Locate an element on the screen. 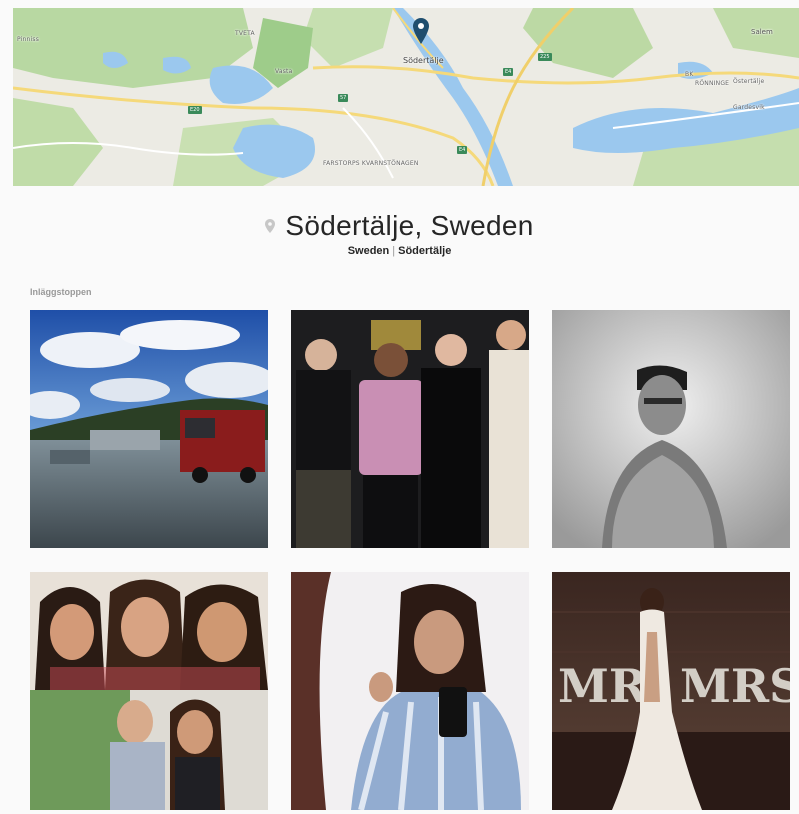 This screenshot has width=799, height=814. location-header: Södertälje, Sweden Sweden | Södertälje is located at coordinates (399, 232).